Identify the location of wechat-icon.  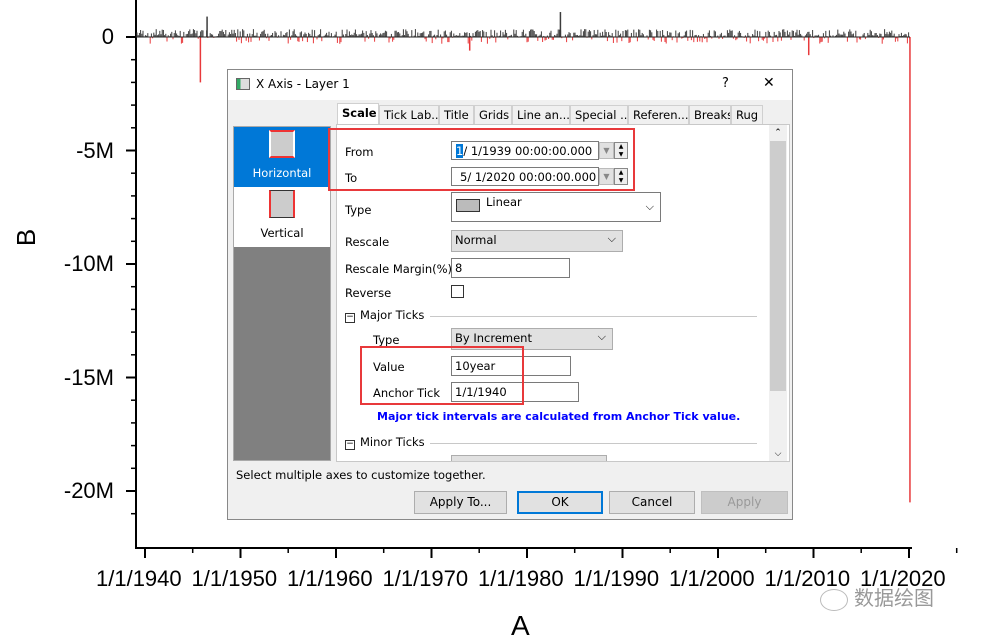
(834, 599).